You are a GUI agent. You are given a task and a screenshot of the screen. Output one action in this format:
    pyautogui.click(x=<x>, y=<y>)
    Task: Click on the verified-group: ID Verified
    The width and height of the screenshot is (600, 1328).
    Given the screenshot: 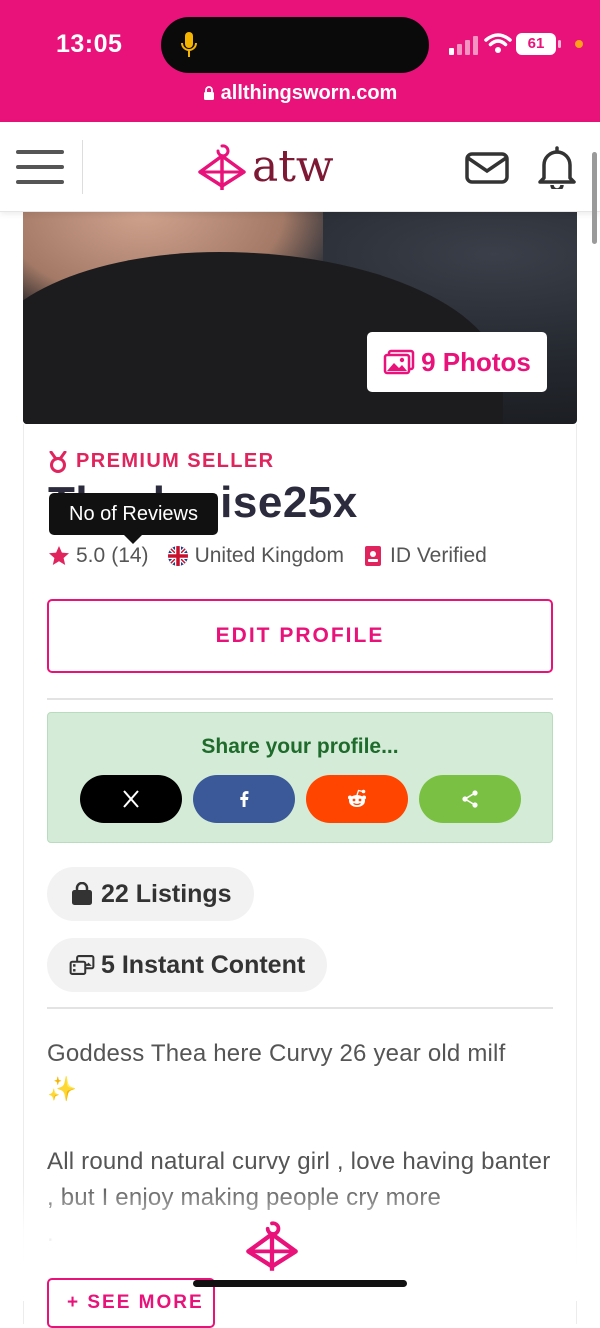 What is the action you would take?
    pyautogui.click(x=424, y=556)
    